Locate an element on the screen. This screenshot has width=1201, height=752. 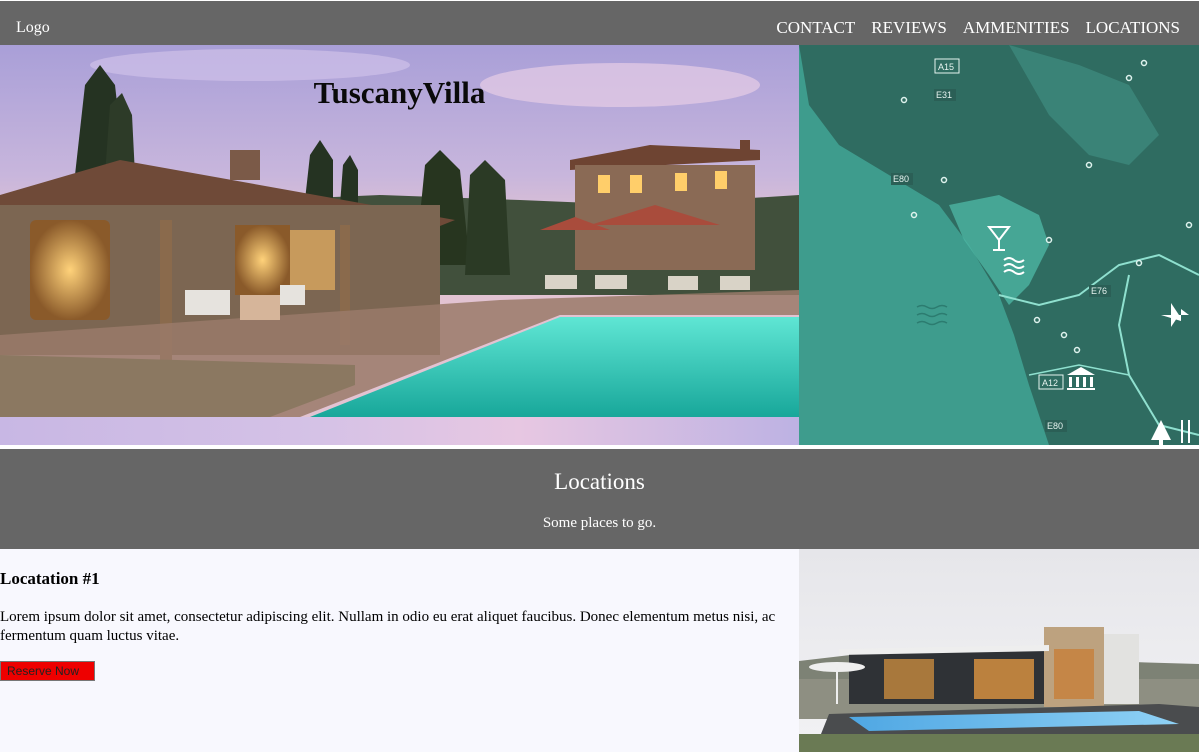
map-label-e31: E31 is located at coordinates (944, 95).